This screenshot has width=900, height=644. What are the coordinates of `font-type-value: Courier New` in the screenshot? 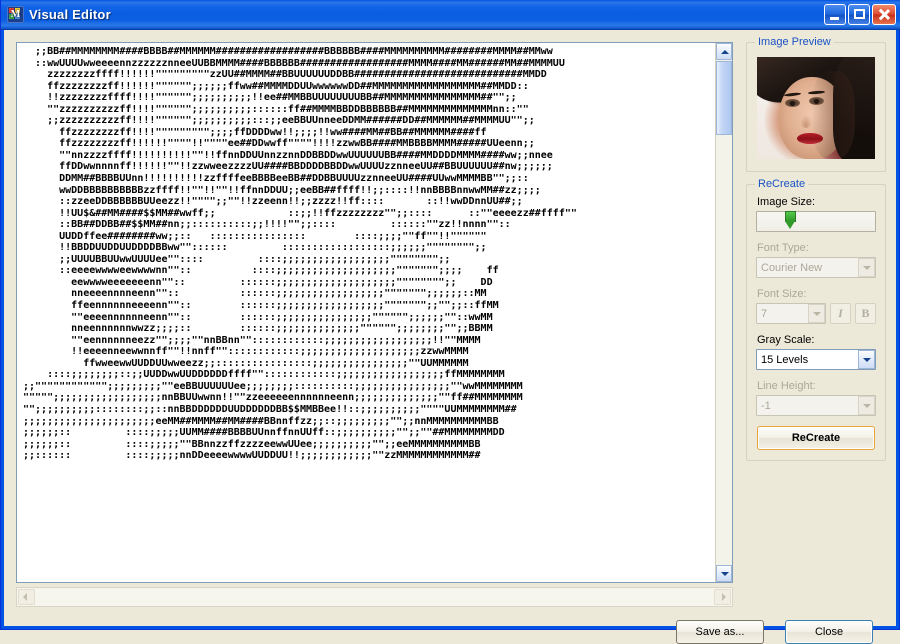 It's located at (792, 267).